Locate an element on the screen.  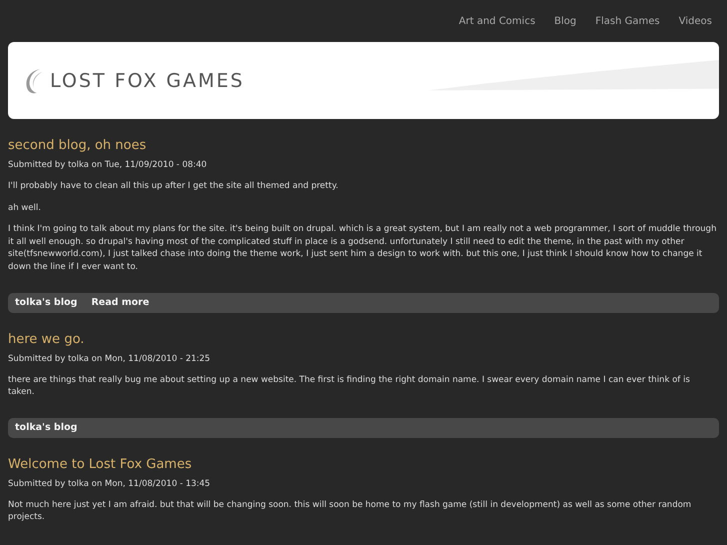
post-paragraph: I think I'm going to talk about my plans for the site. it's being built on drupal. which is a great system, but I am really not a web programmer, I sort of muddle through it all well enough. so drupal's having most of the complicated stuff in place is a godsend. unfortunately I still need to edit the theme, in the past with my other site(tfsnewworld.com), I just talked chase into doing the theme work, I just sent him a design to work with. but this one, I just think I should know how to change it down the line if I ever want to. is located at coordinates (363, 248).